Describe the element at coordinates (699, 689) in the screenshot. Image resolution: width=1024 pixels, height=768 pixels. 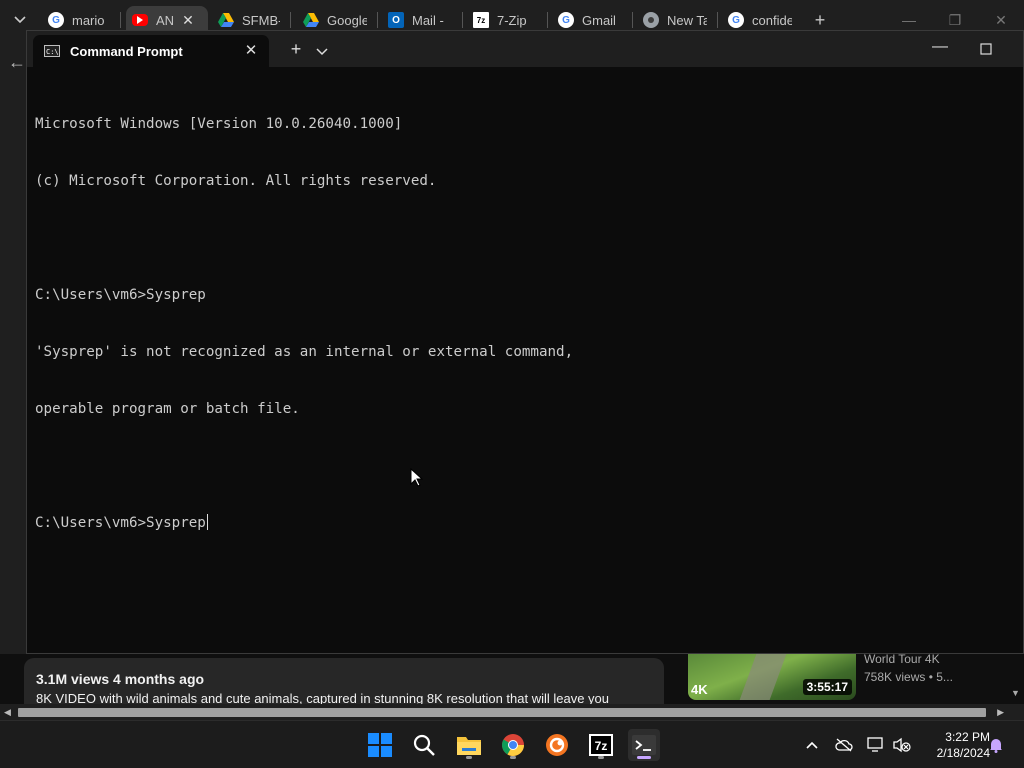
I see `thumbnail-4k-badge: 4K` at that location.